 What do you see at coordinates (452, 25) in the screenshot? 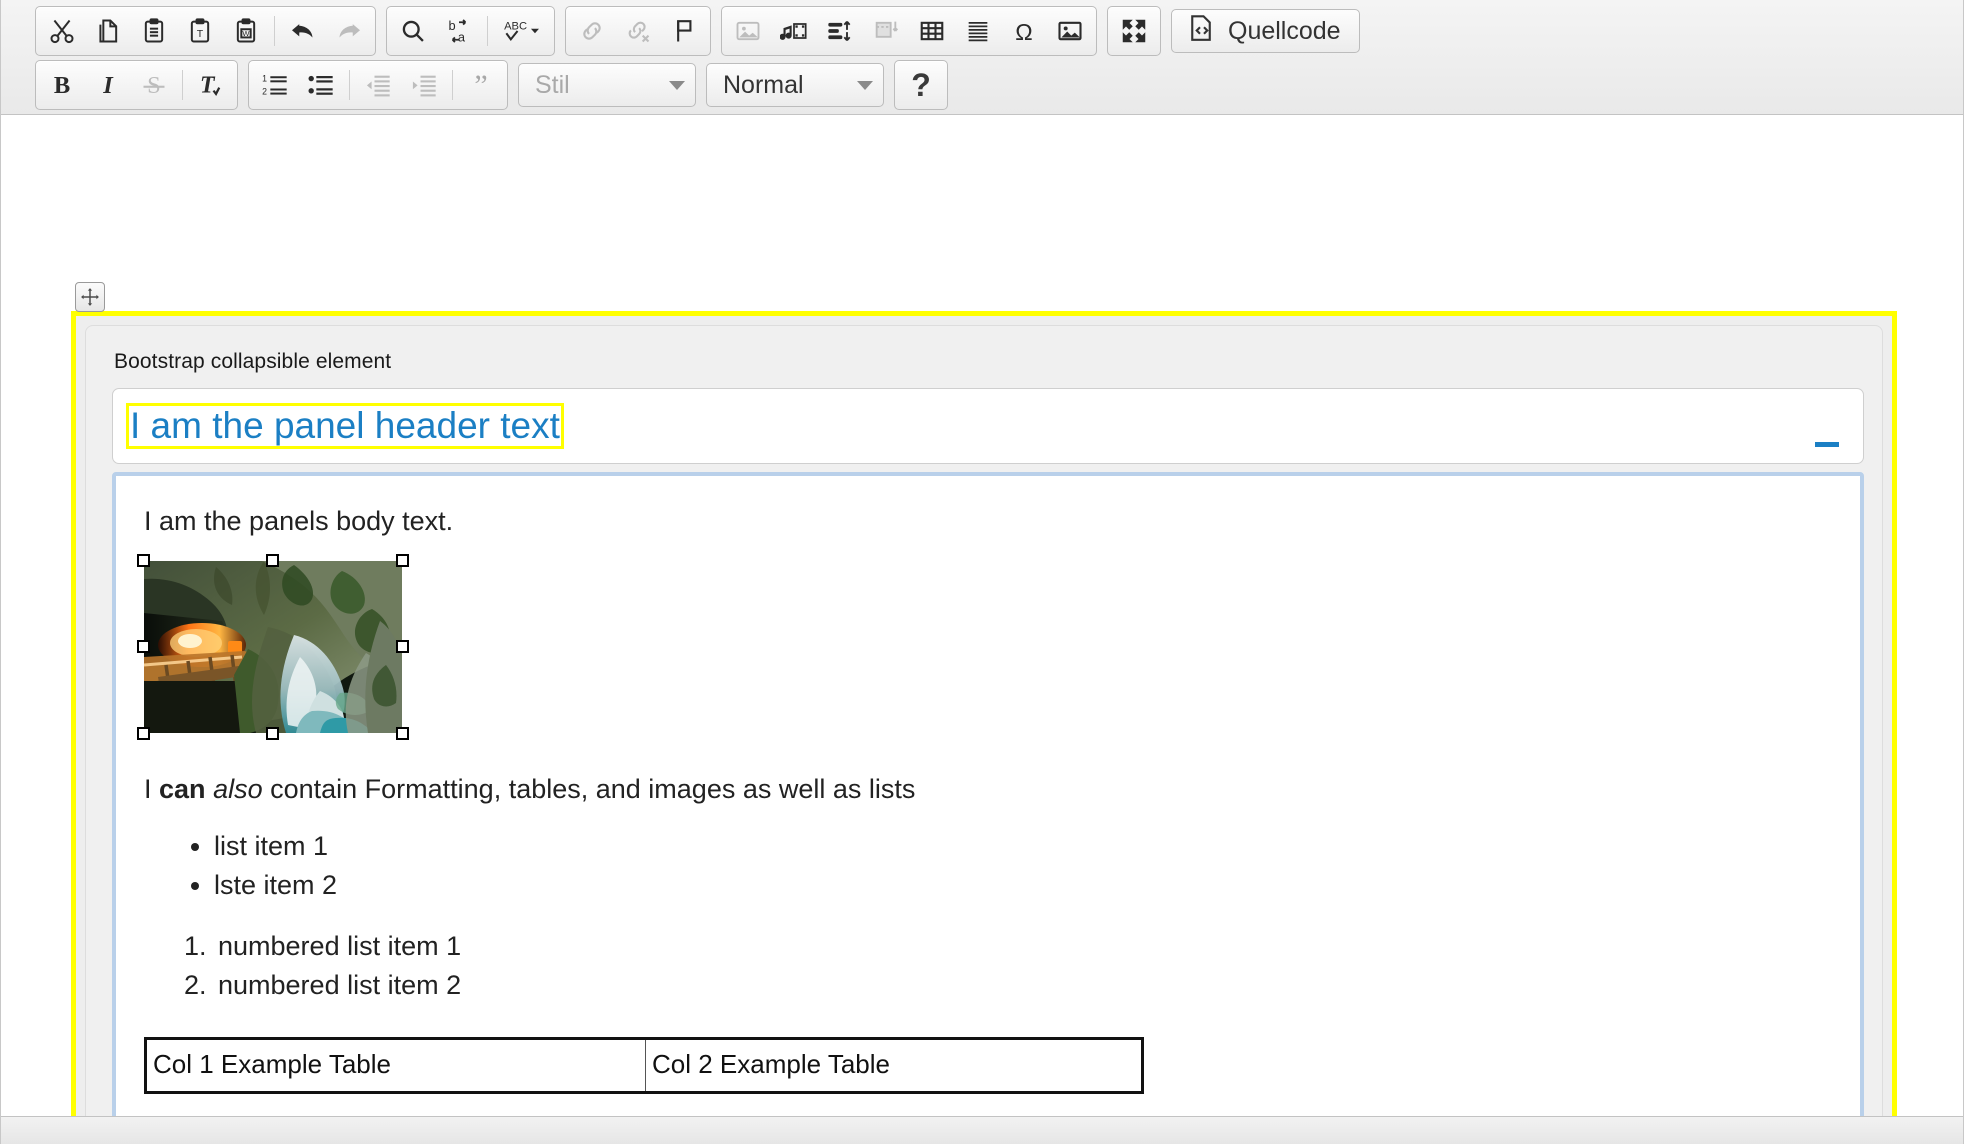
I see `svg-text: b` at bounding box center [452, 25].